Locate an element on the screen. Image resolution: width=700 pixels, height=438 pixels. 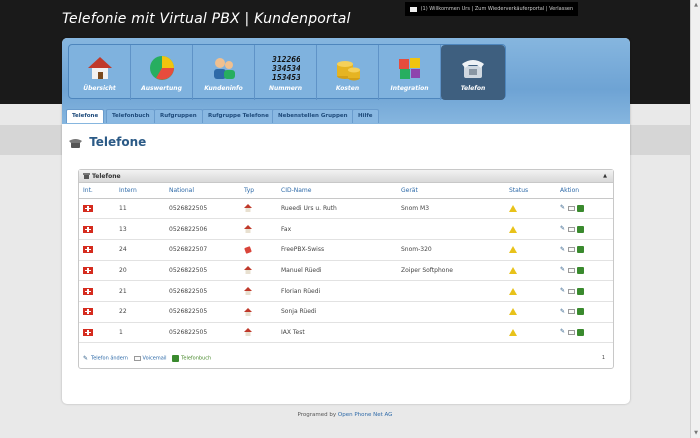
voicemail-link: Voicemail is located at coordinates (155, 359).